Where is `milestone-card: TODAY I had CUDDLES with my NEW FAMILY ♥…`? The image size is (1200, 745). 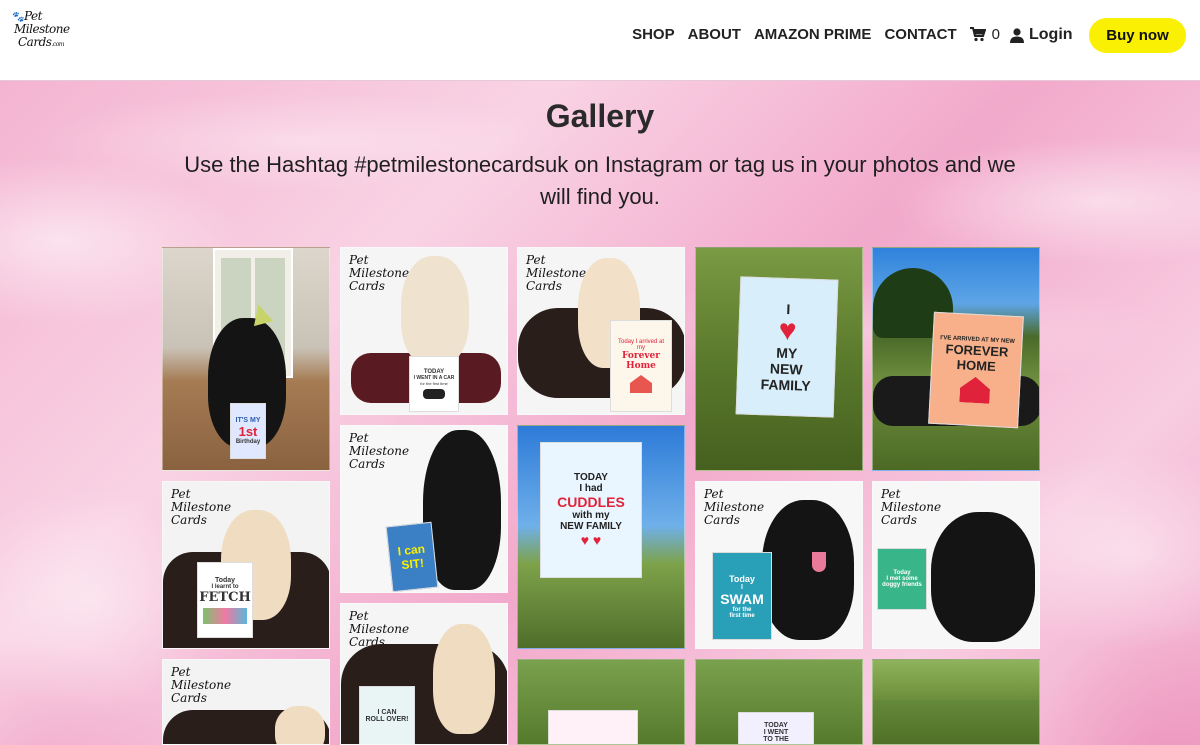 milestone-card: TODAY I had CUDDLES with my NEW FAMILY ♥… is located at coordinates (591, 510).